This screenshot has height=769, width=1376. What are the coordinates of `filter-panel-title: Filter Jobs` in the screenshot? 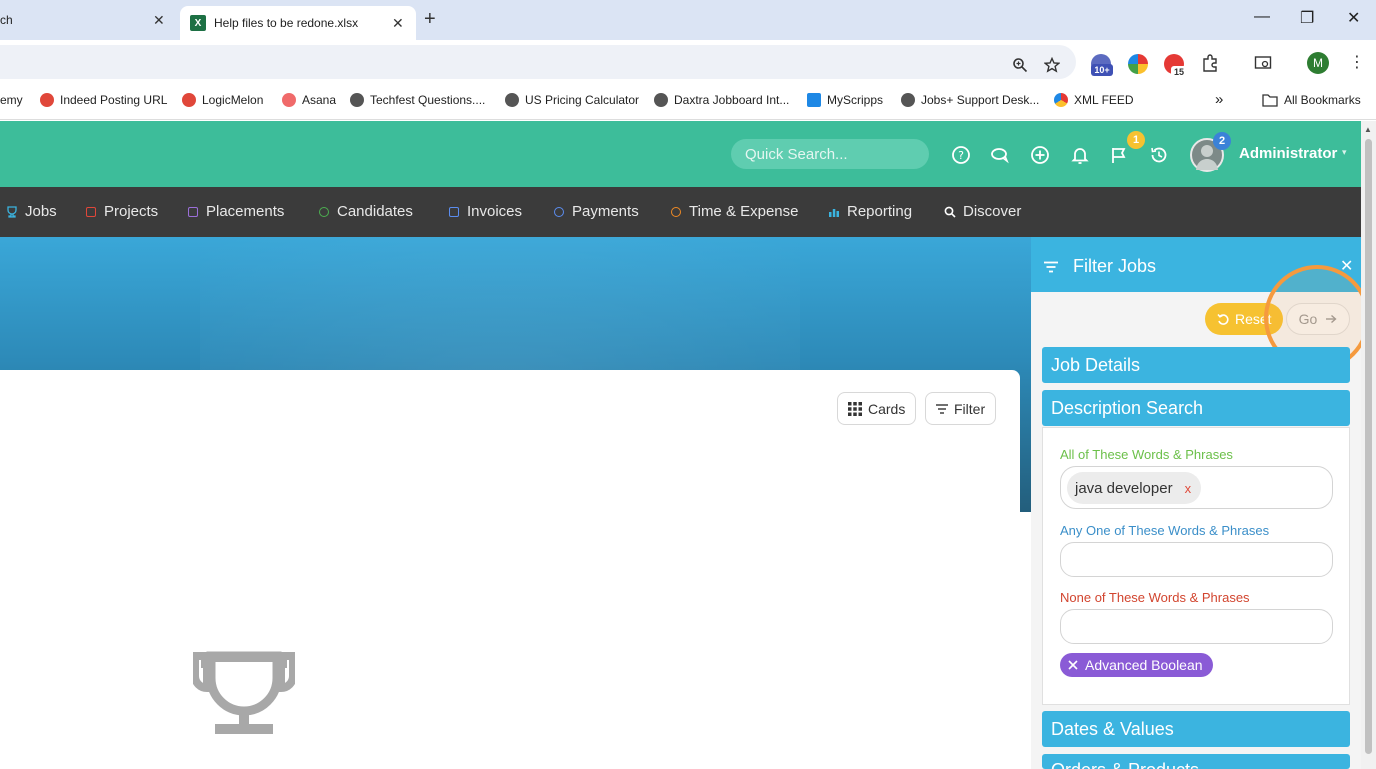 It's located at (1115, 266).